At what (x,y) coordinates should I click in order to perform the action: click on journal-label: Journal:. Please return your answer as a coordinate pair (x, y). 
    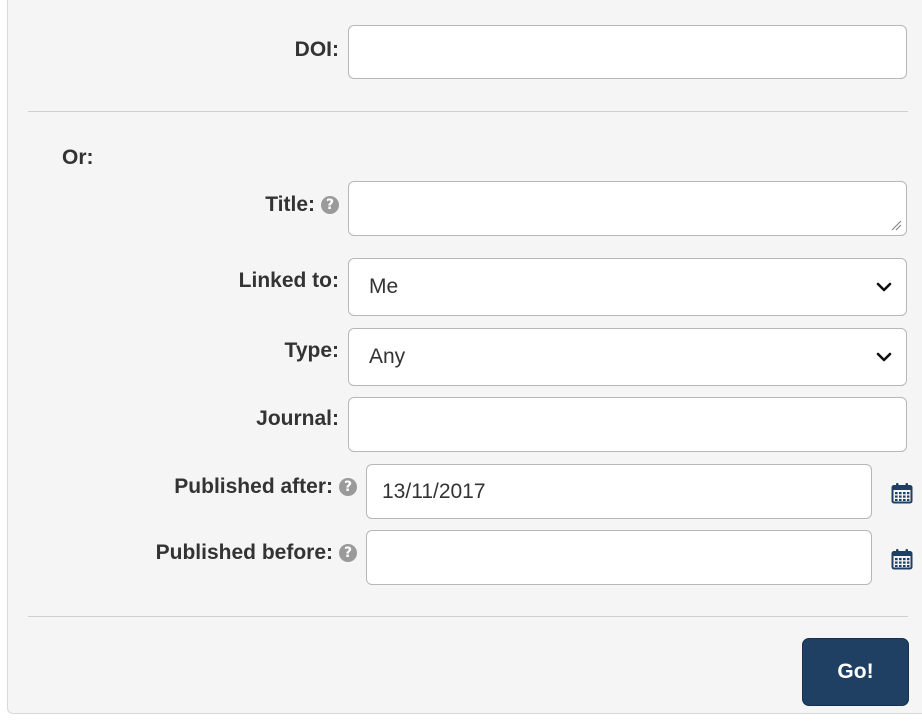
    Looking at the image, I should click on (297, 419).